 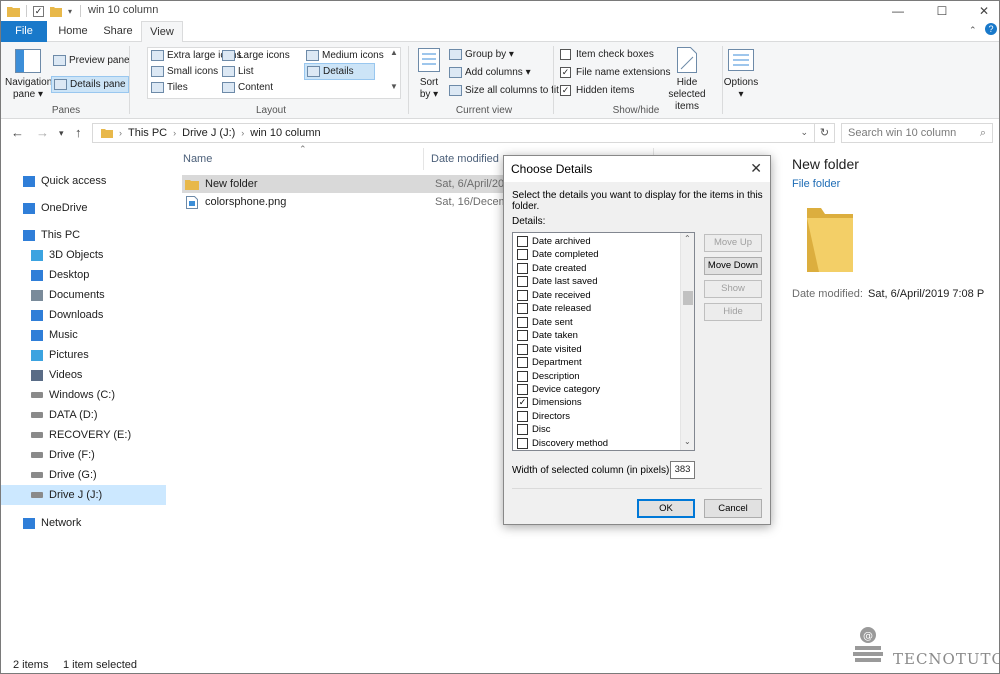 What do you see at coordinates (687, 341) in the screenshot?
I see `listbox-scrollbar: ⌃ ⌄` at bounding box center [687, 341].